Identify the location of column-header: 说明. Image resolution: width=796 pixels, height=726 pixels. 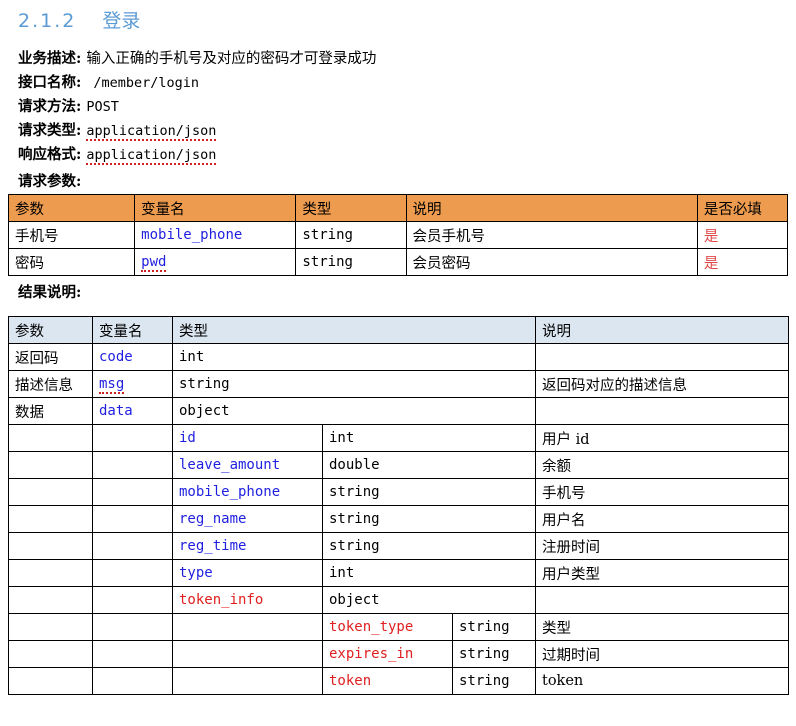
(551, 208).